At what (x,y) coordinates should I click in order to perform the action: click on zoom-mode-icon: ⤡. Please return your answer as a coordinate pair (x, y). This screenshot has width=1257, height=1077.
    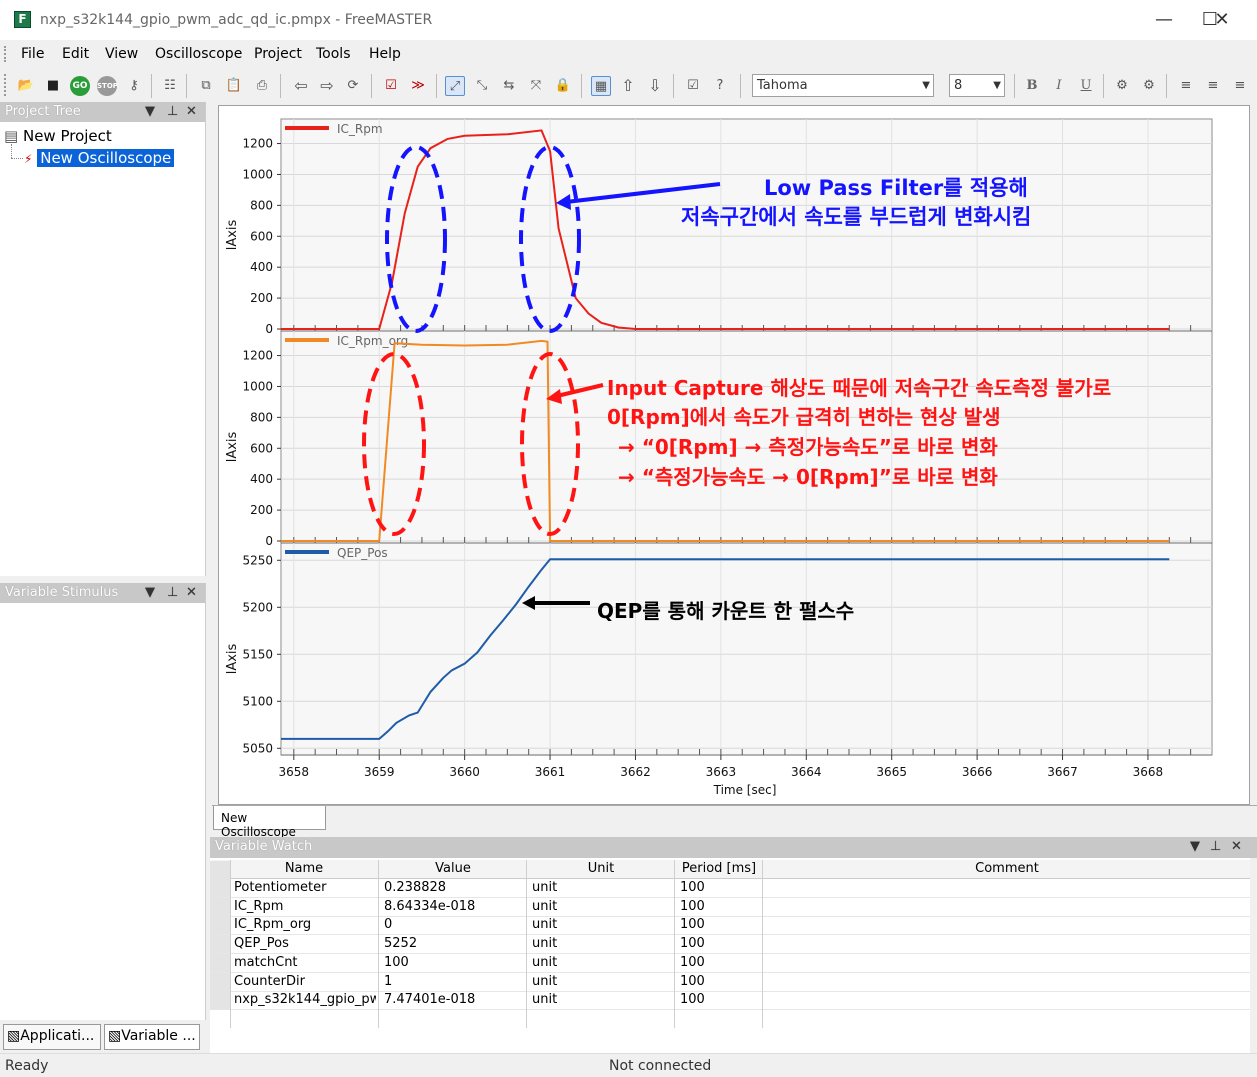
    Looking at the image, I should click on (482, 86).